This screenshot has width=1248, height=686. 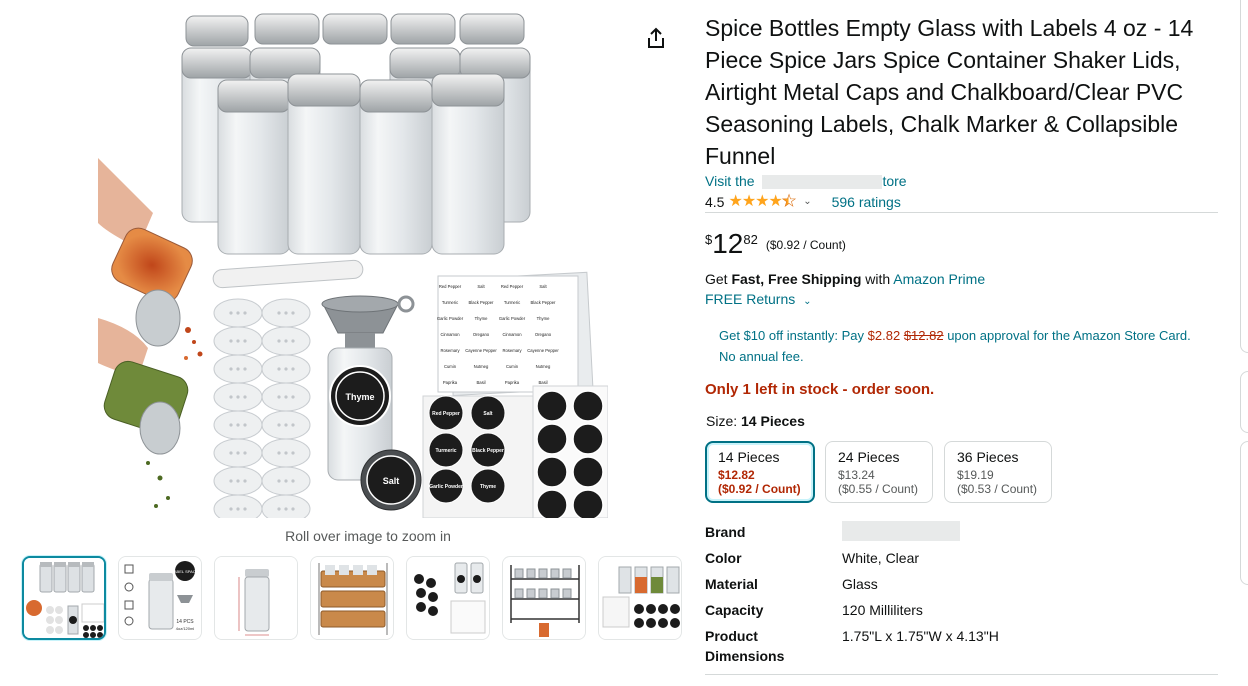 What do you see at coordinates (512, 366) in the screenshot?
I see `label-sheet-word: Cumin` at bounding box center [512, 366].